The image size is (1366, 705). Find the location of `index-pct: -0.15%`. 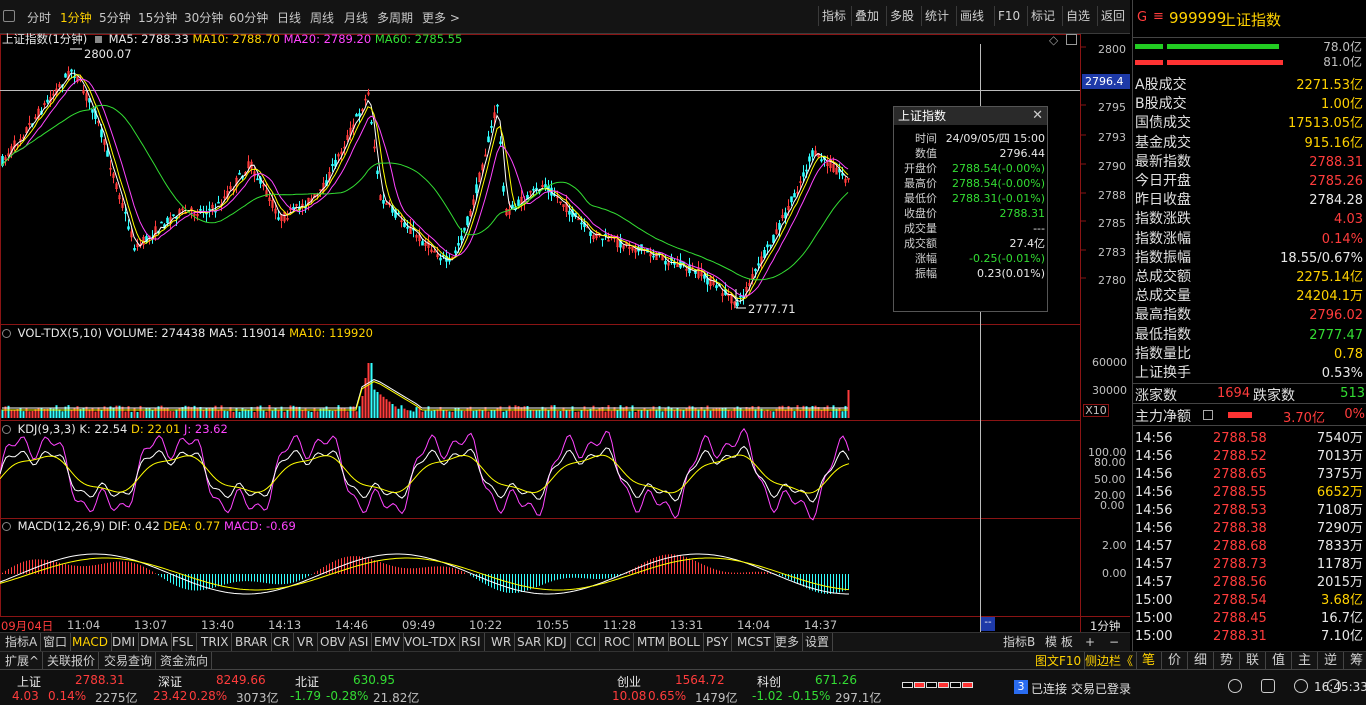

index-pct: -0.15% is located at coordinates (809, 696).